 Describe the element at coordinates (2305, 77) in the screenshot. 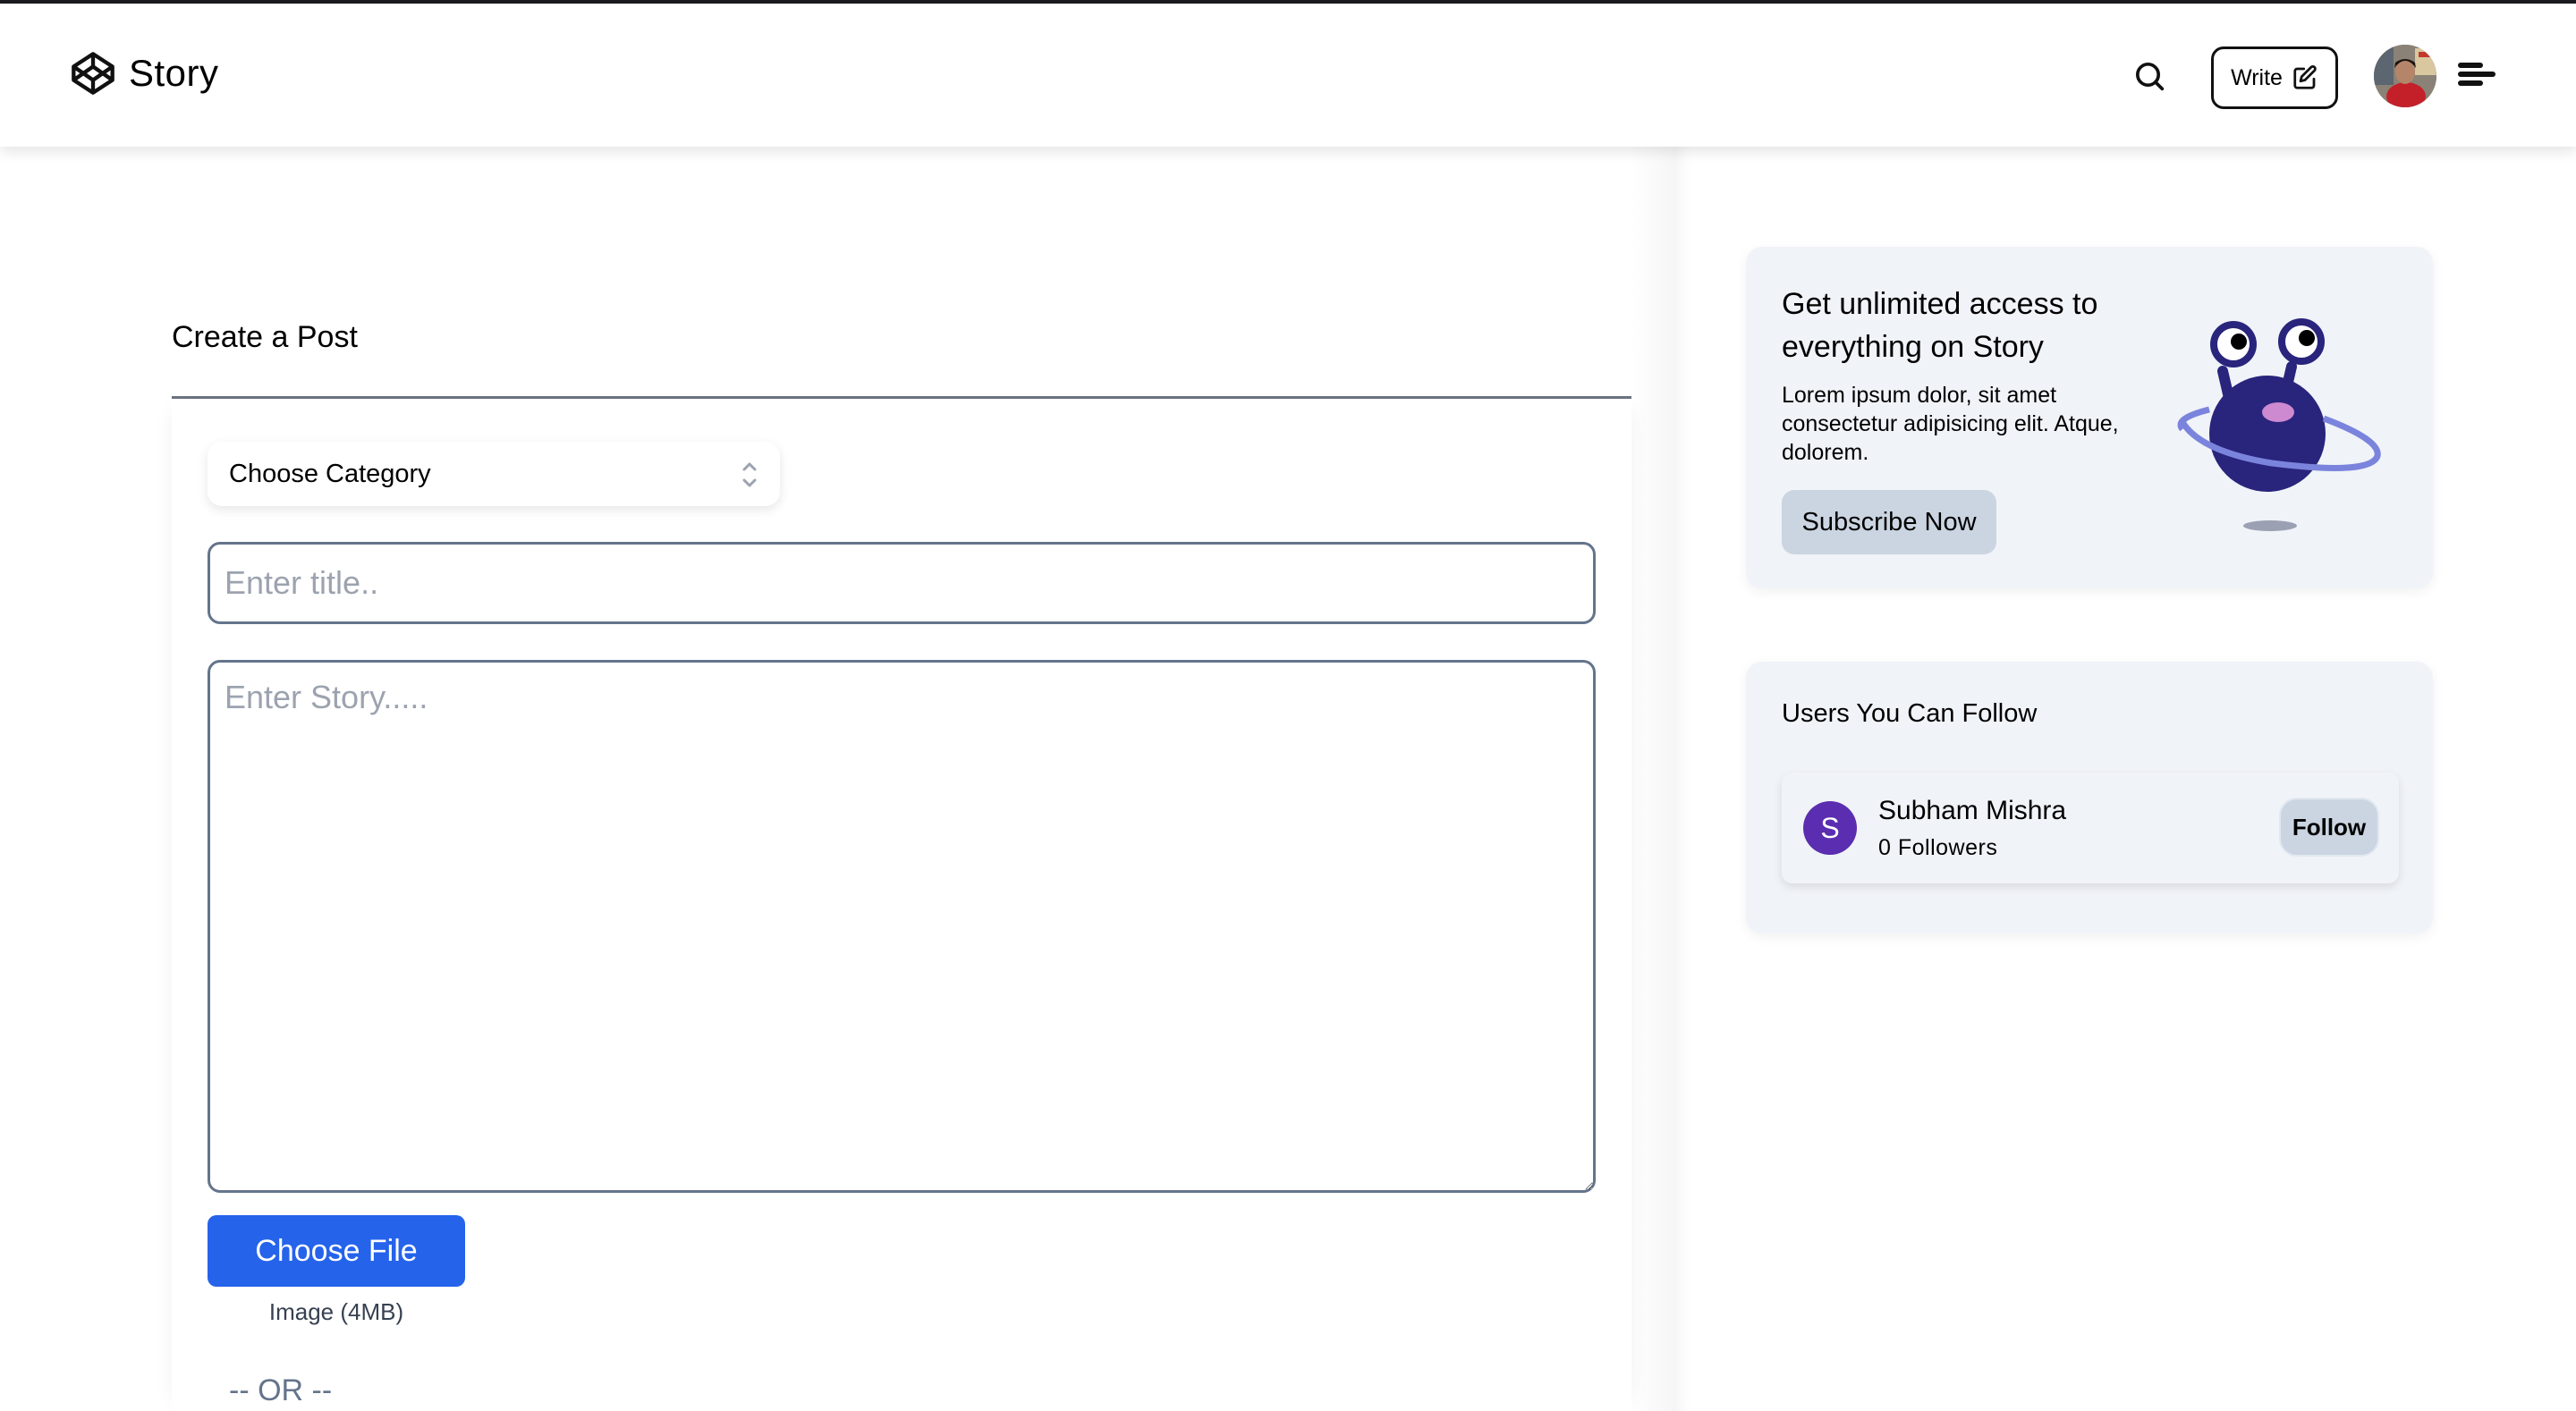

I see `edit-icon` at that location.